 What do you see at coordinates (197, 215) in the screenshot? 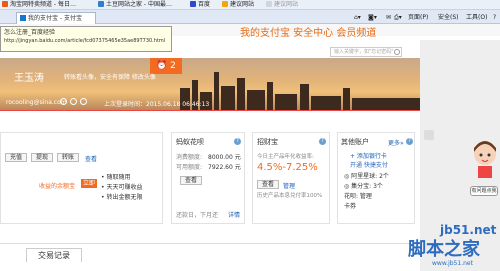
I see `repay-text: 还款日，下月还` at bounding box center [197, 215].